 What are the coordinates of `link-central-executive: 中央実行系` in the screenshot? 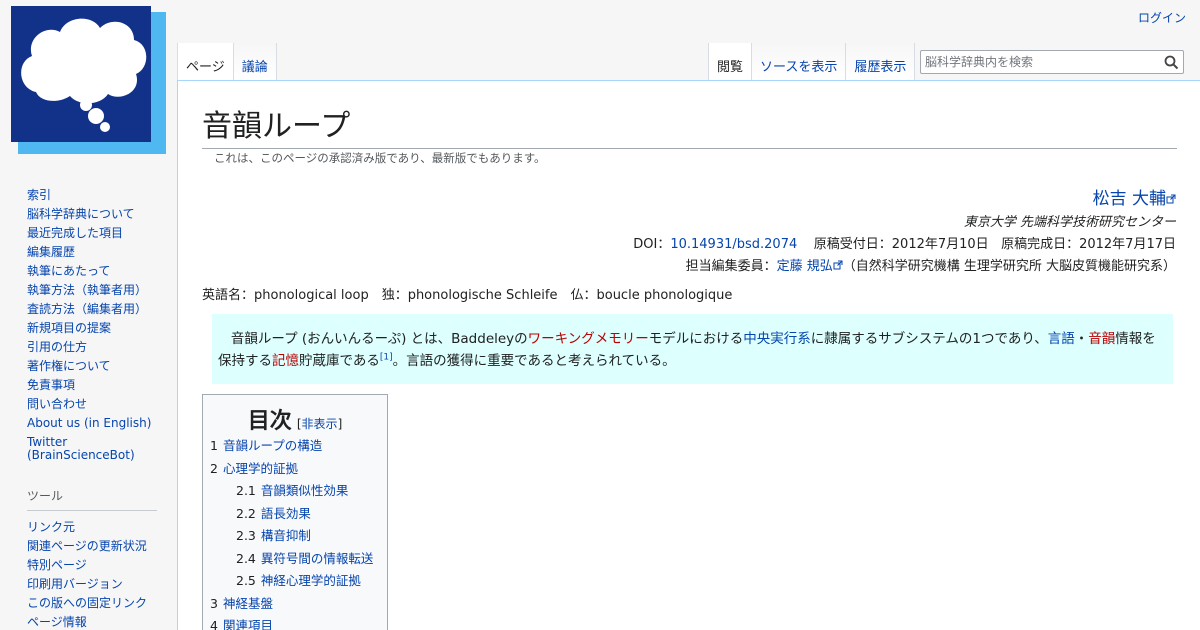 It's located at (777, 339).